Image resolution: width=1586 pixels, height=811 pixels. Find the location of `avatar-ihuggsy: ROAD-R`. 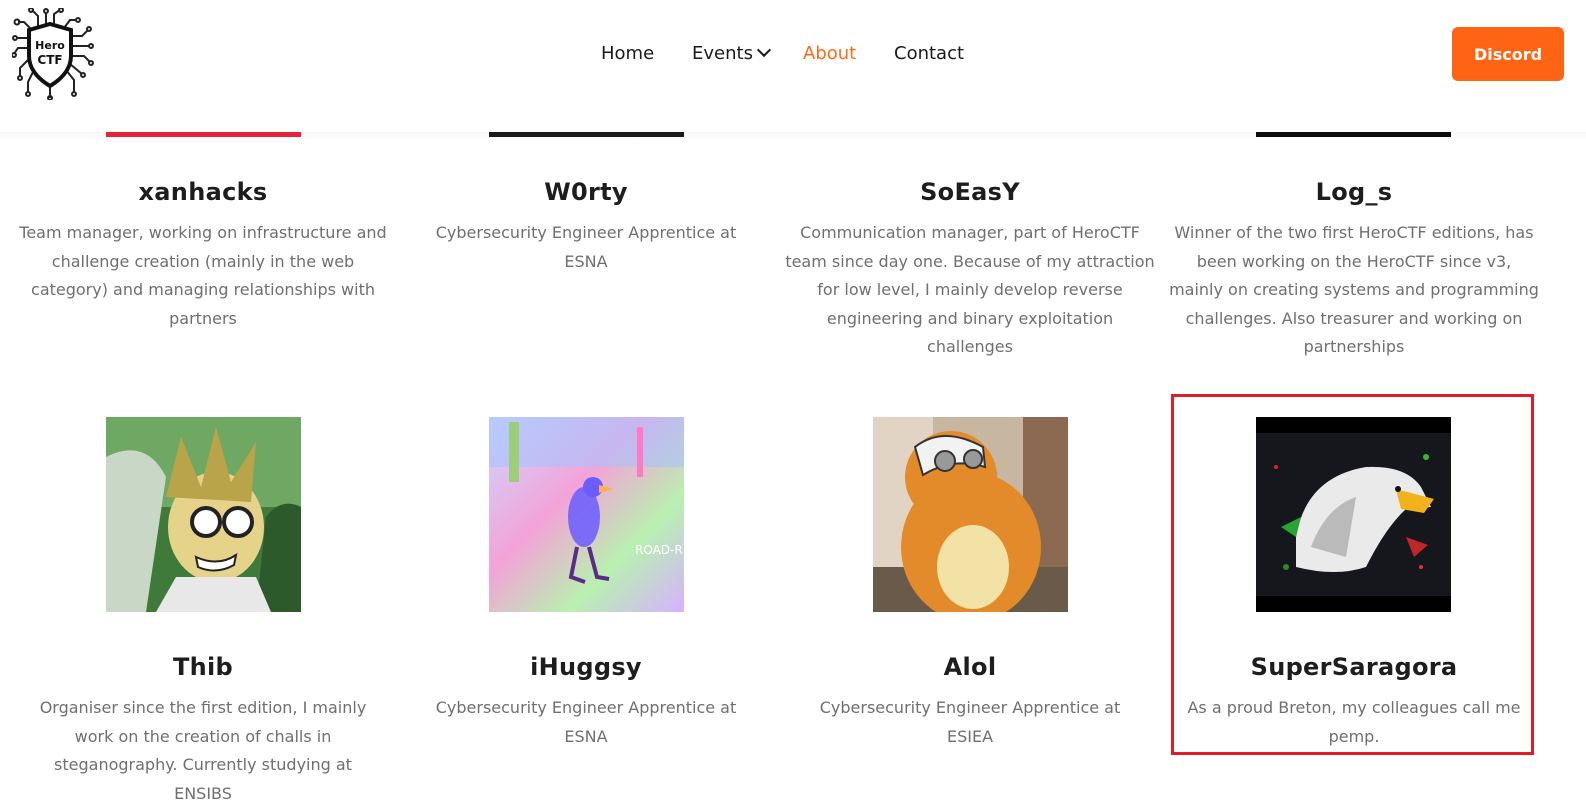

avatar-ihuggsy: ROAD-R is located at coordinates (586, 514).